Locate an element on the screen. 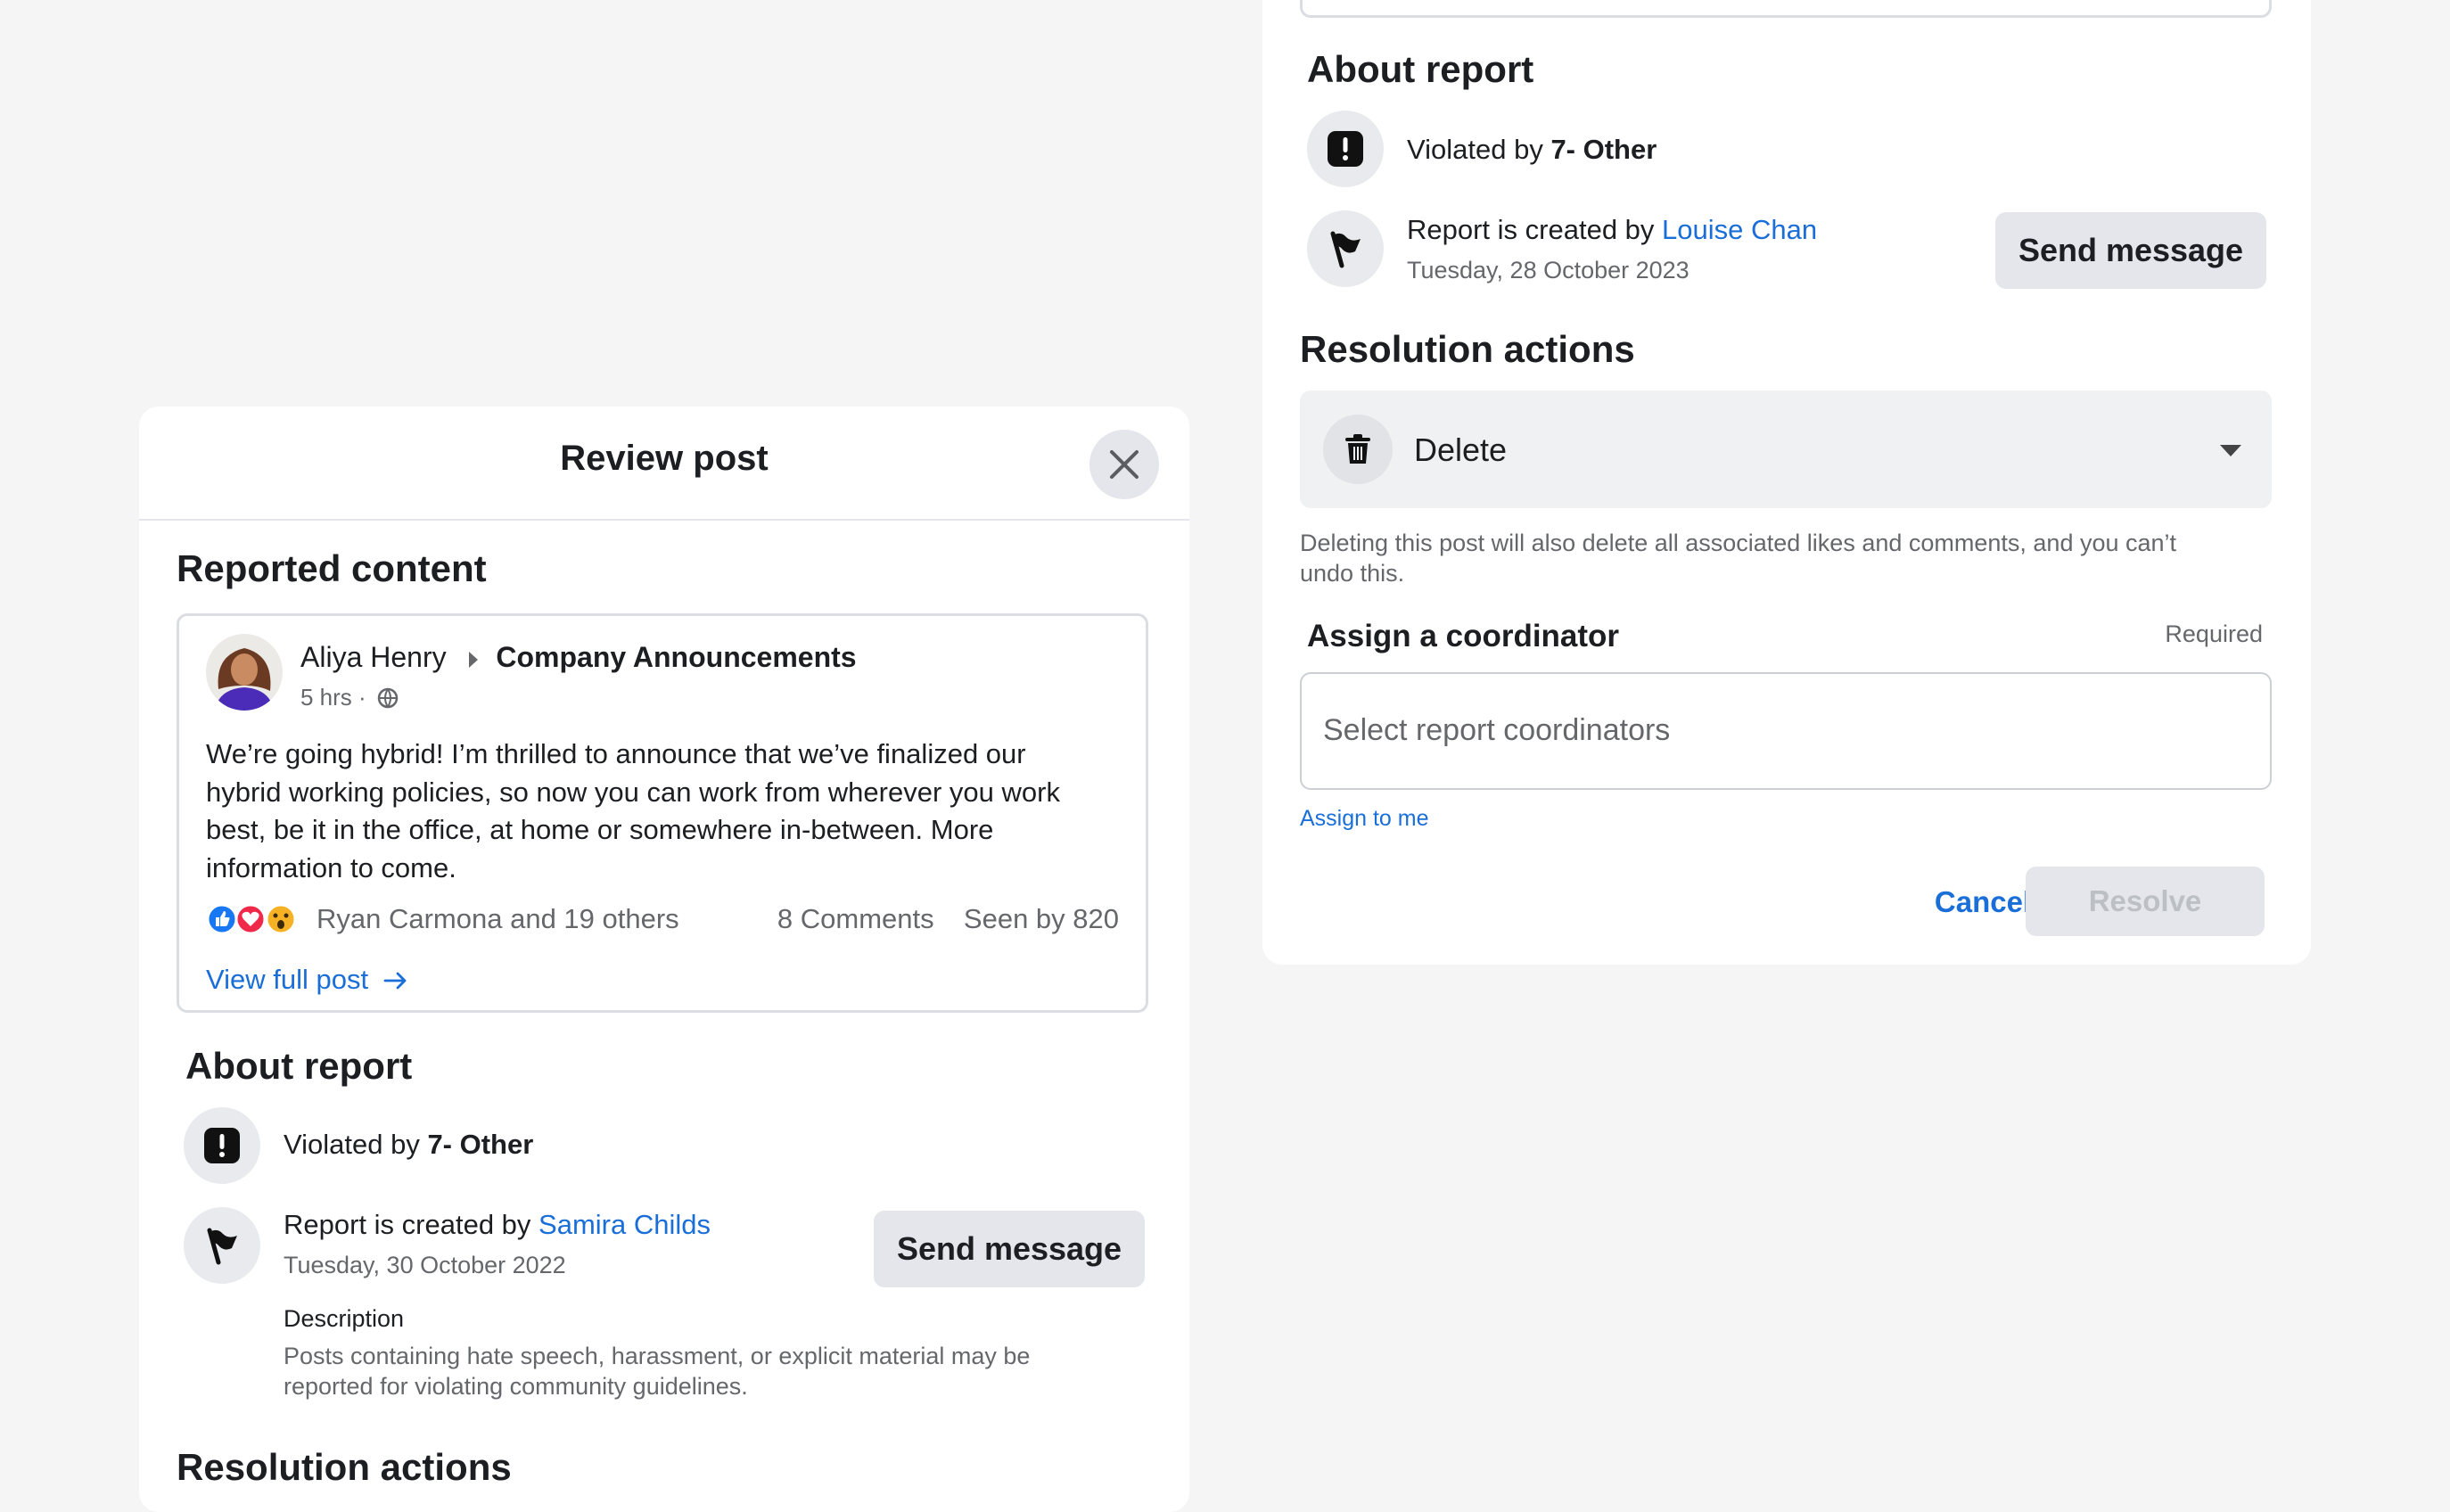  reactions-summary: Ryan Carmona and 19 others is located at coordinates (498, 919).